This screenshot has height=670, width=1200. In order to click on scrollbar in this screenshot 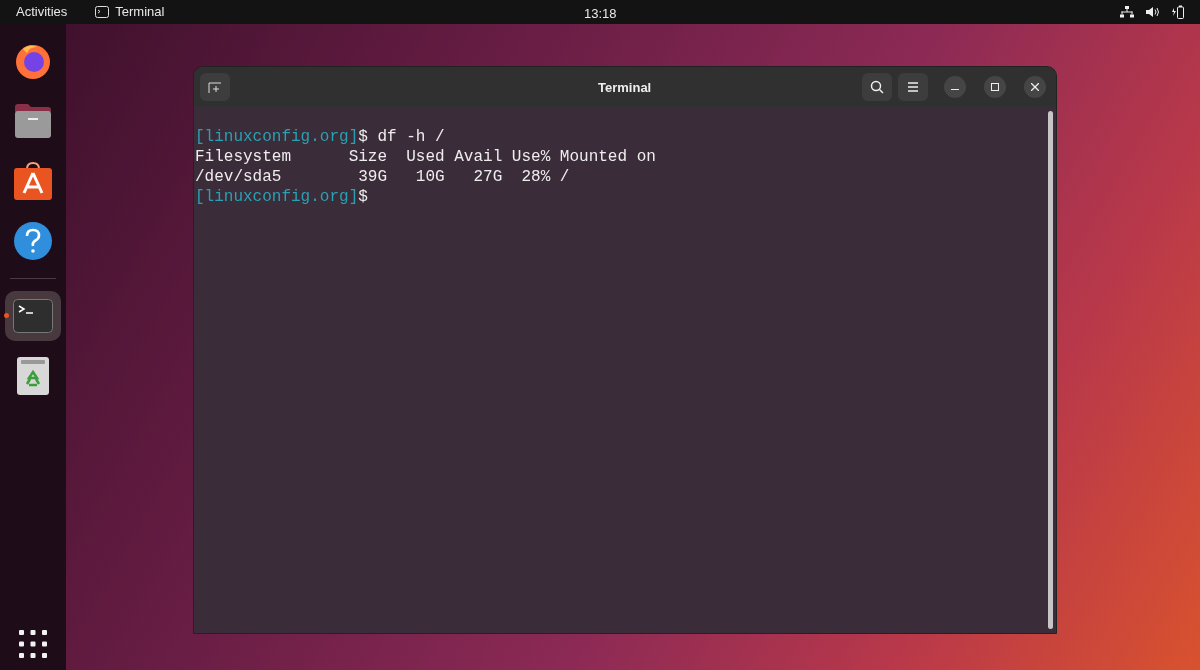, I will do `click(1050, 370)`.